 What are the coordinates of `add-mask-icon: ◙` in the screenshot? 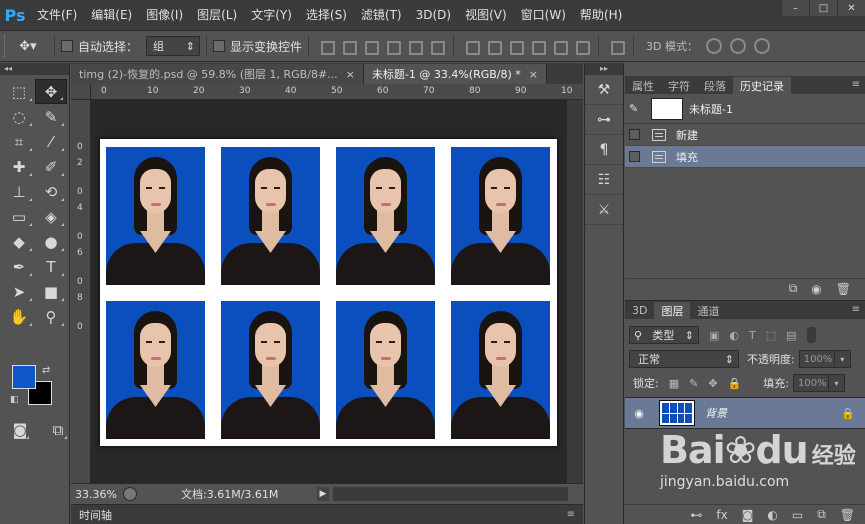 It's located at (748, 515).